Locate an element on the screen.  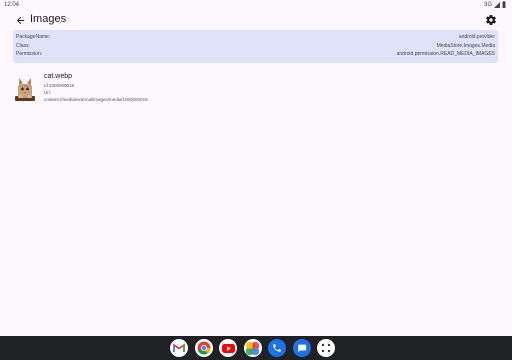
youtube-icon is located at coordinates (228, 348).